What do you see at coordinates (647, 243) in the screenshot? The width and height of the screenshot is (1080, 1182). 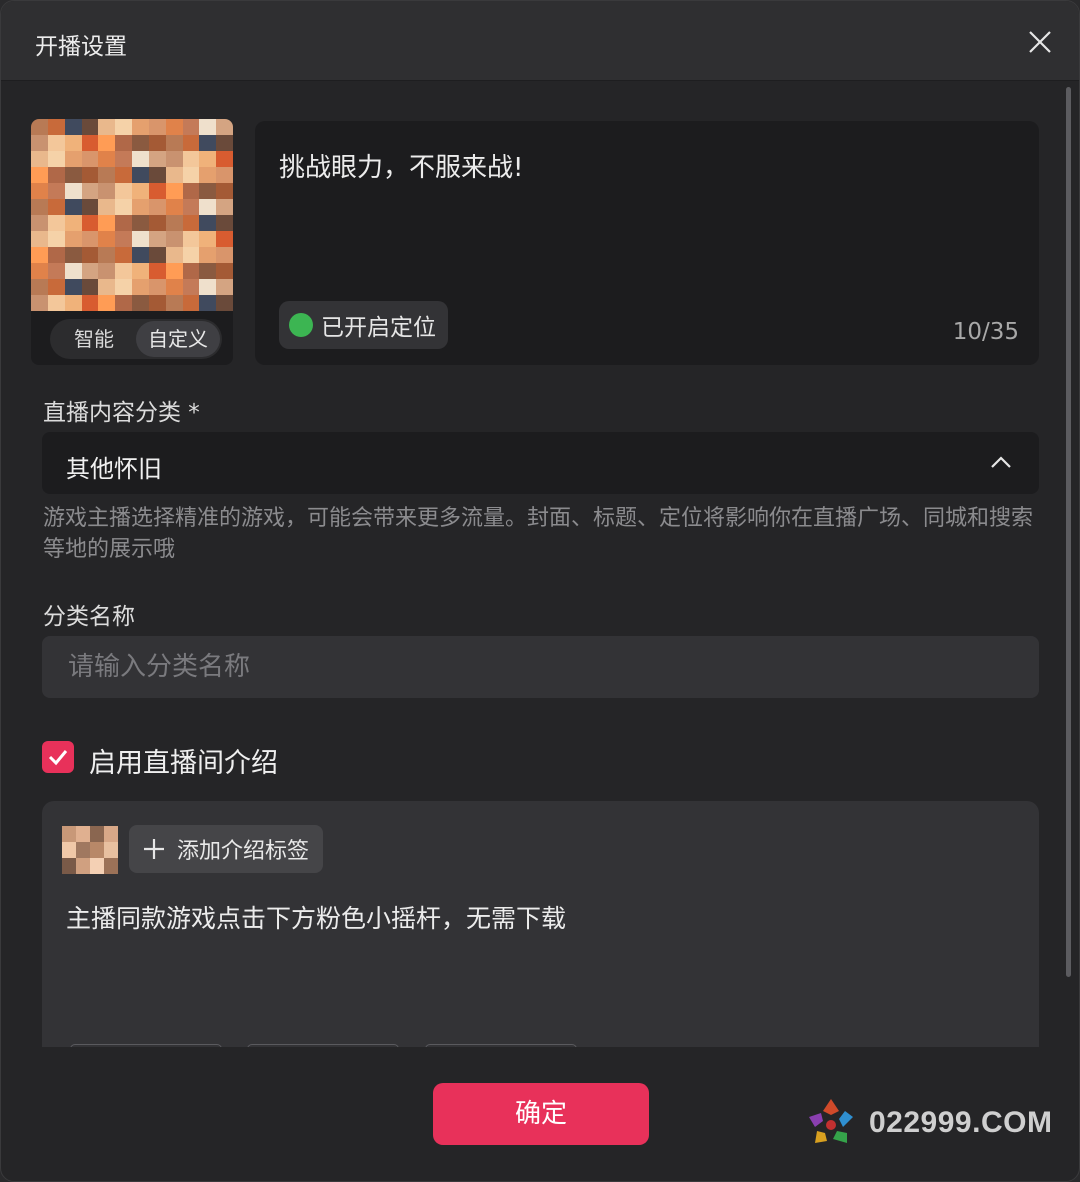 I see `live-title-editor: 挑战眼力，不服来战! 已开启定位 10/35` at bounding box center [647, 243].